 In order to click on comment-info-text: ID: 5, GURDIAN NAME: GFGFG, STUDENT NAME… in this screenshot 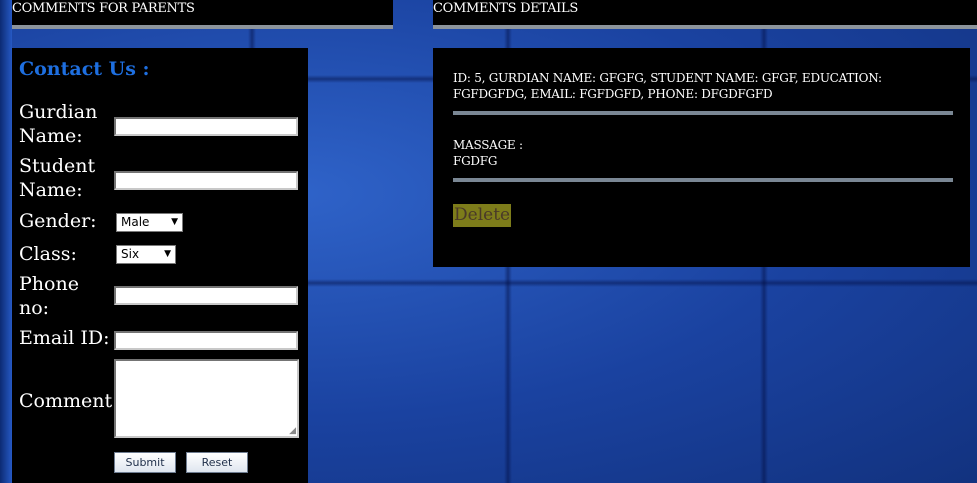, I will do `click(667, 86)`.